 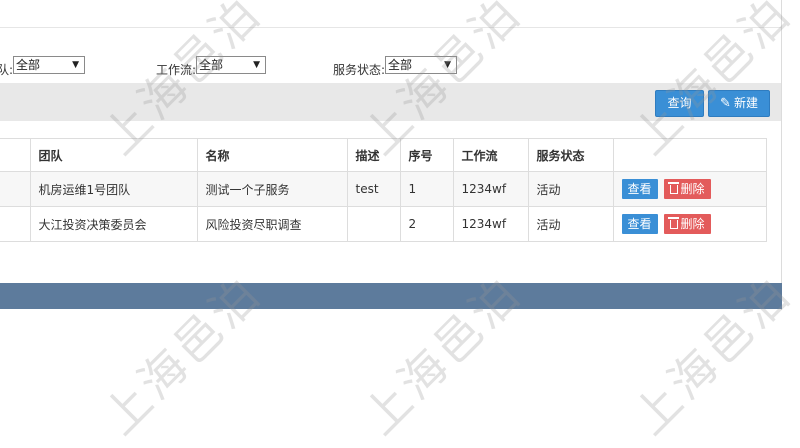 What do you see at coordinates (272, 224) in the screenshot?
I see `table-cell-name: 风险投资尽职调查` at bounding box center [272, 224].